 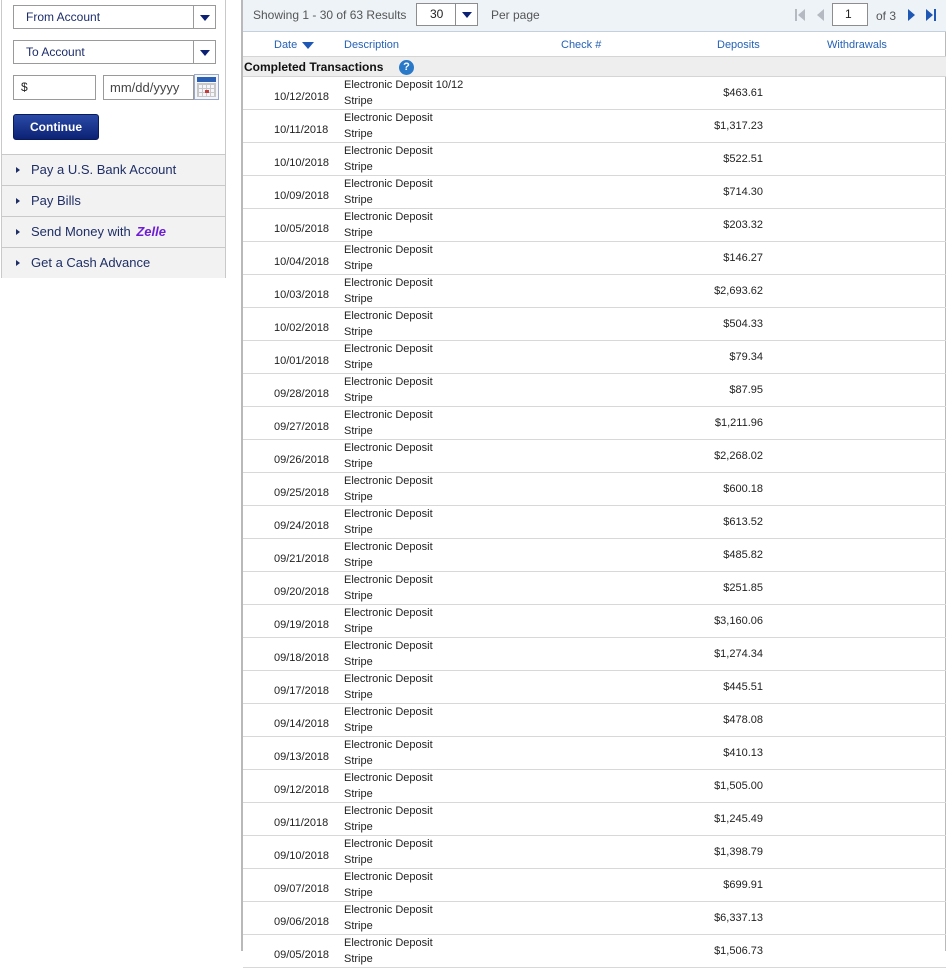 What do you see at coordinates (738, 918) in the screenshot?
I see `transaction-deposit-amount: $6,337.13` at bounding box center [738, 918].